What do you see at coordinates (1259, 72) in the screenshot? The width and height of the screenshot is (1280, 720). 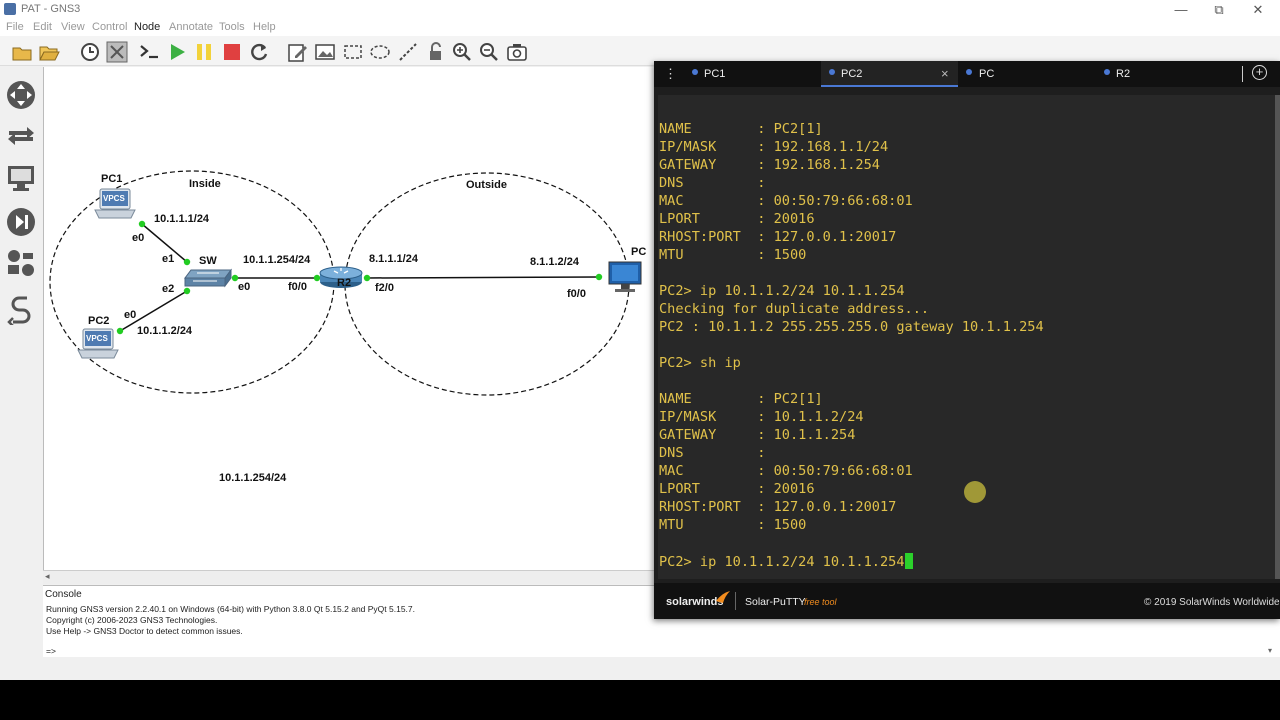 I see `add-session-icon: +` at bounding box center [1259, 72].